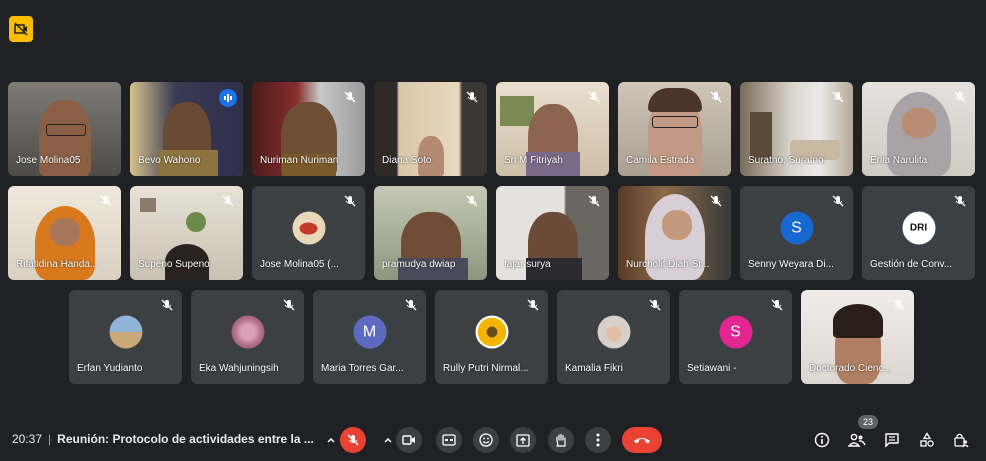  What do you see at coordinates (527, 264) in the screenshot?
I see `participant-name: fajar surya` at bounding box center [527, 264].